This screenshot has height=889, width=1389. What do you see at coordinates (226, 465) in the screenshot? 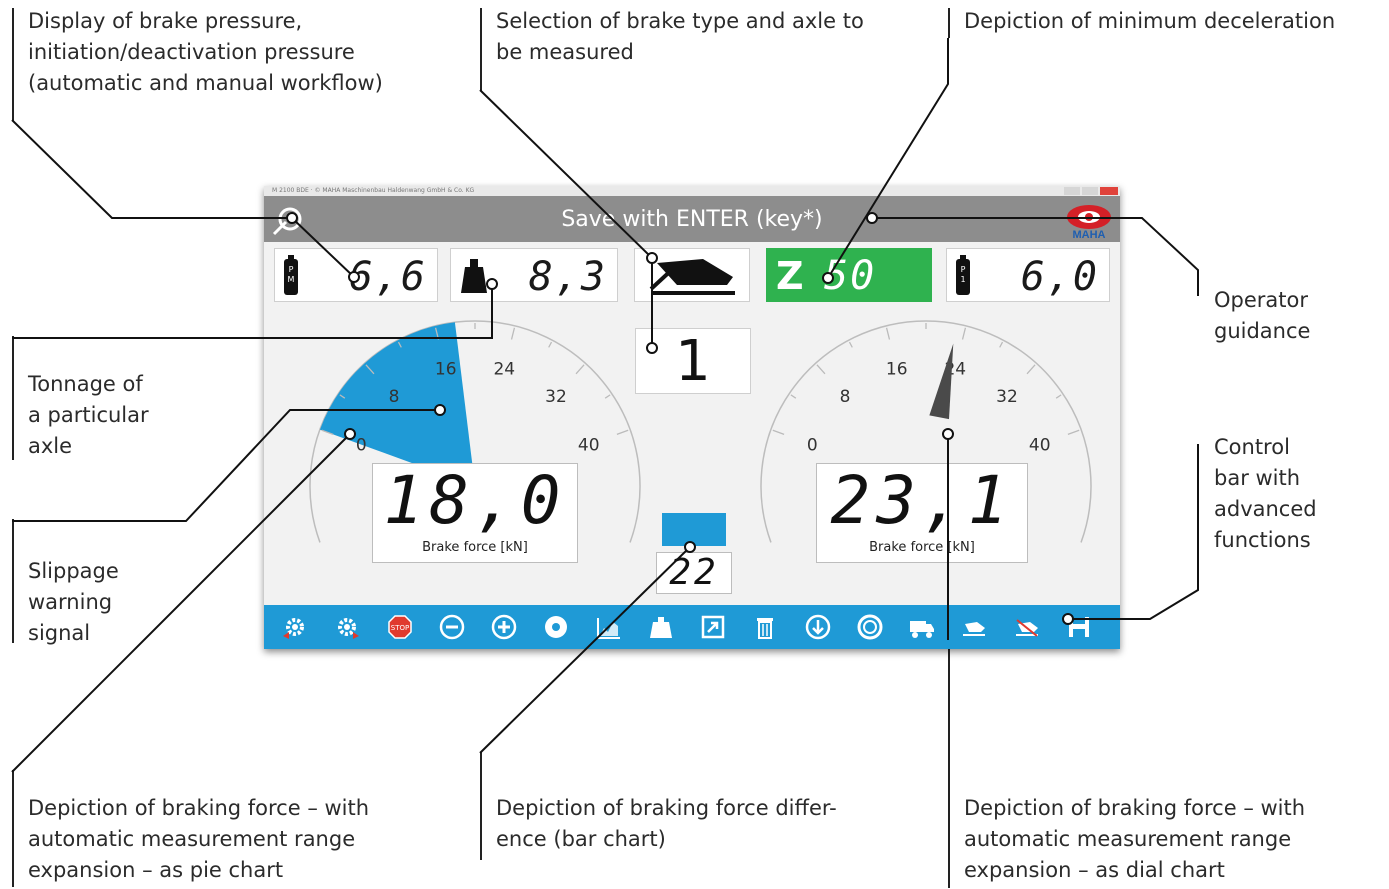
I see `leader-slippage` at bounding box center [226, 465].